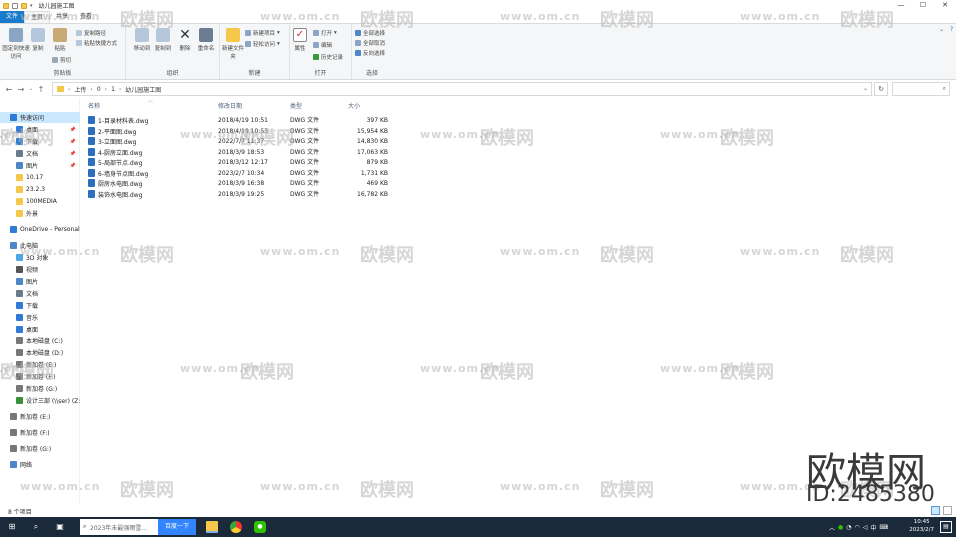  What do you see at coordinates (61, 60) in the screenshot?
I see `cut-button: 剪切` at bounding box center [61, 60].